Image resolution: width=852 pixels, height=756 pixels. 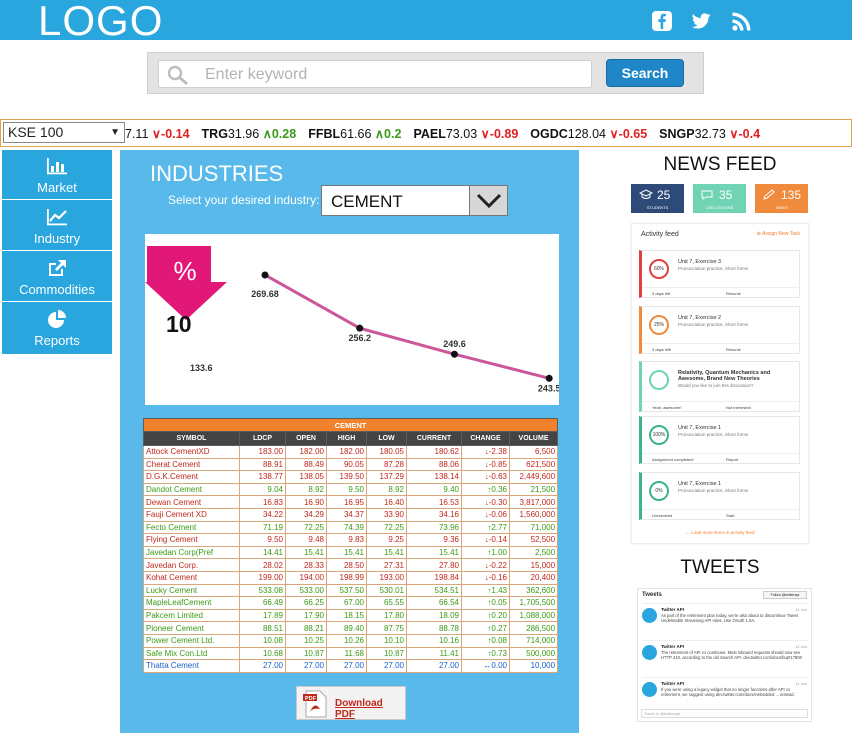 What do you see at coordinates (191, 540) in the screenshot?
I see `cell-symbol: Flying Cement` at bounding box center [191, 540].